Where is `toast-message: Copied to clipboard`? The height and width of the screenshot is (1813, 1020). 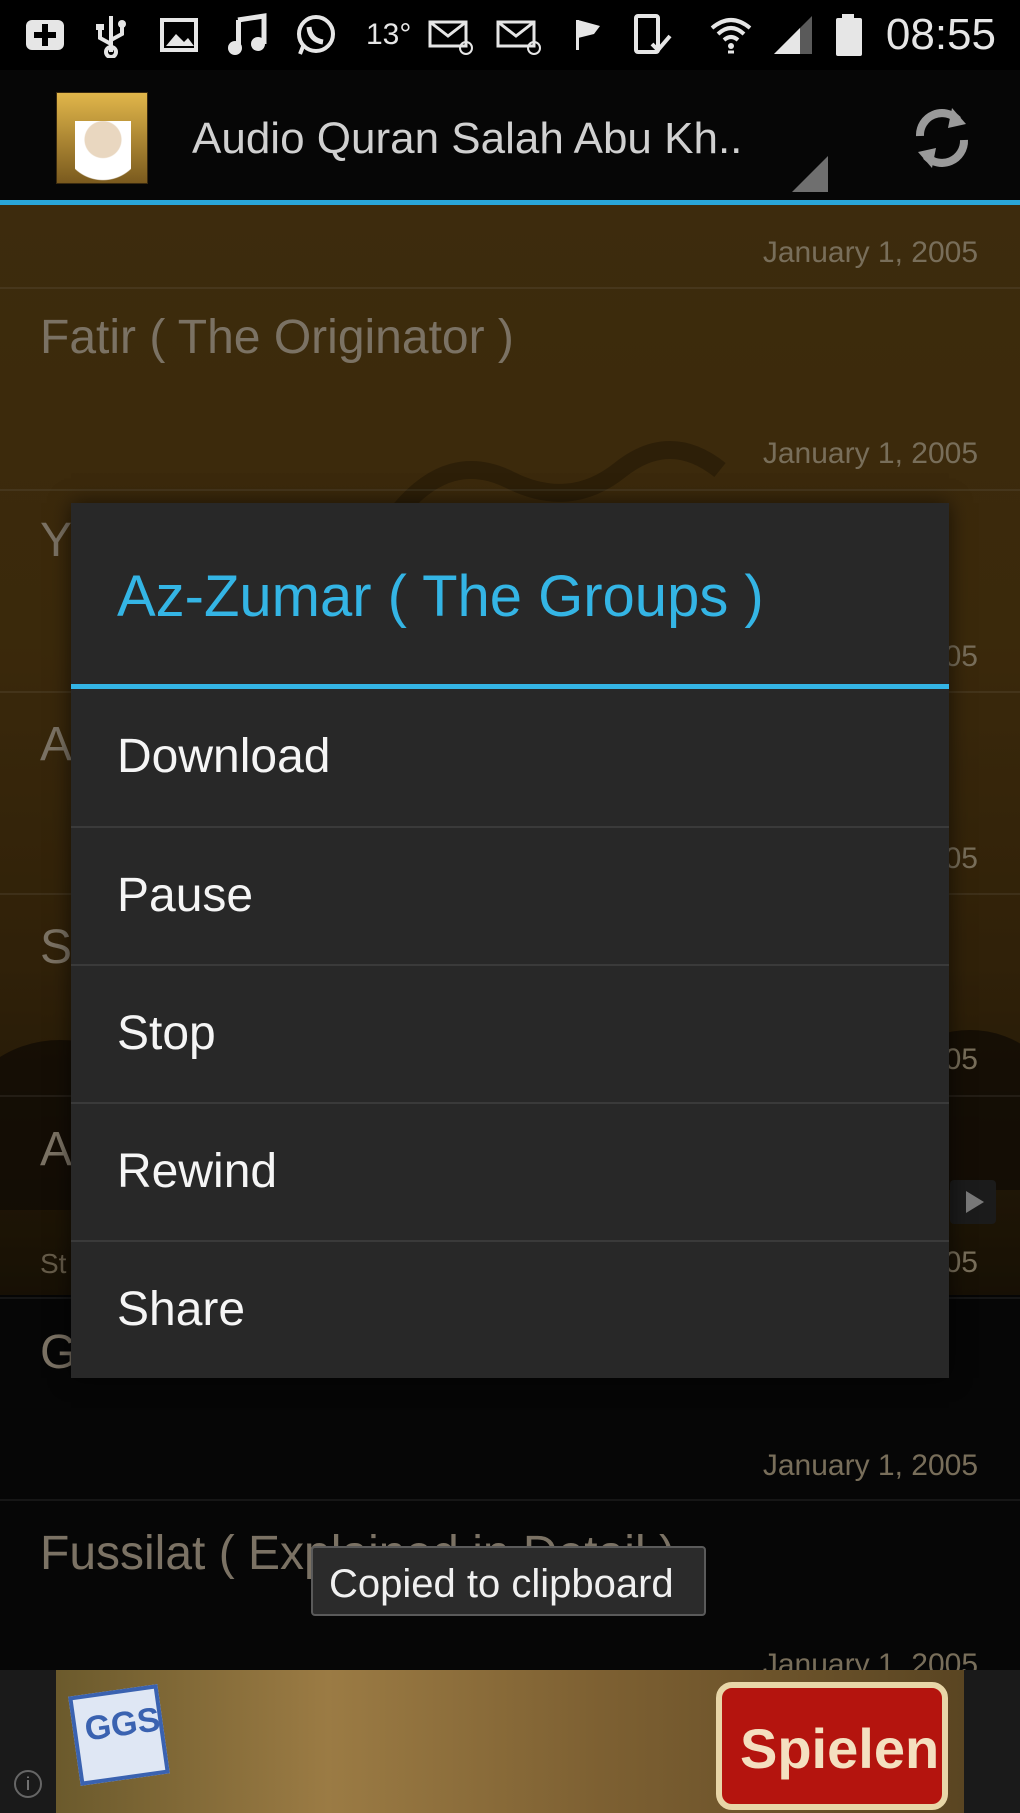
toast-message: Copied to clipboard is located at coordinates (508, 1581).